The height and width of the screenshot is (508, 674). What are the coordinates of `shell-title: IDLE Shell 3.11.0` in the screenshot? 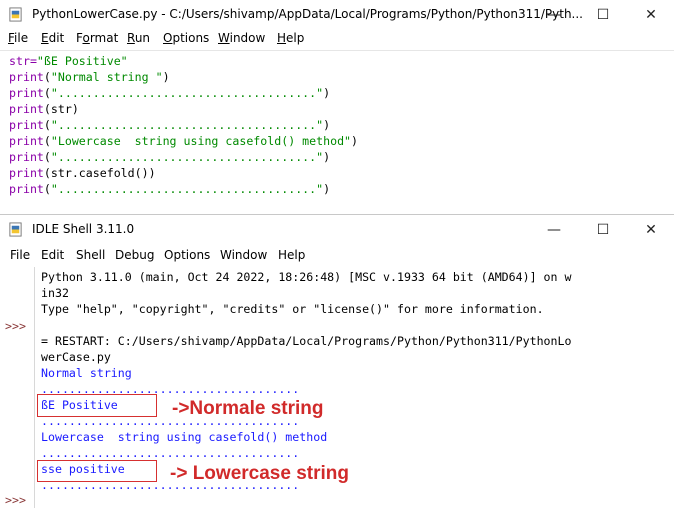 It's located at (83, 229).